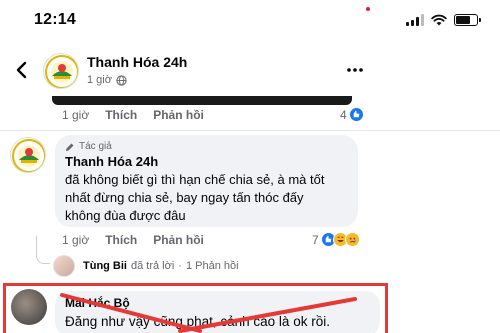 The image size is (500, 333). What do you see at coordinates (415, 20) in the screenshot?
I see `signal-icon` at bounding box center [415, 20].